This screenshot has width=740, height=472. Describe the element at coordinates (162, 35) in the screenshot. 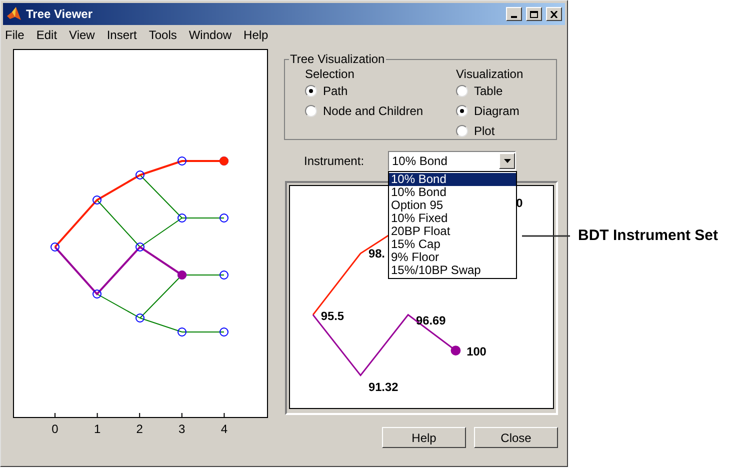

I see `menu-item: Tools` at that location.